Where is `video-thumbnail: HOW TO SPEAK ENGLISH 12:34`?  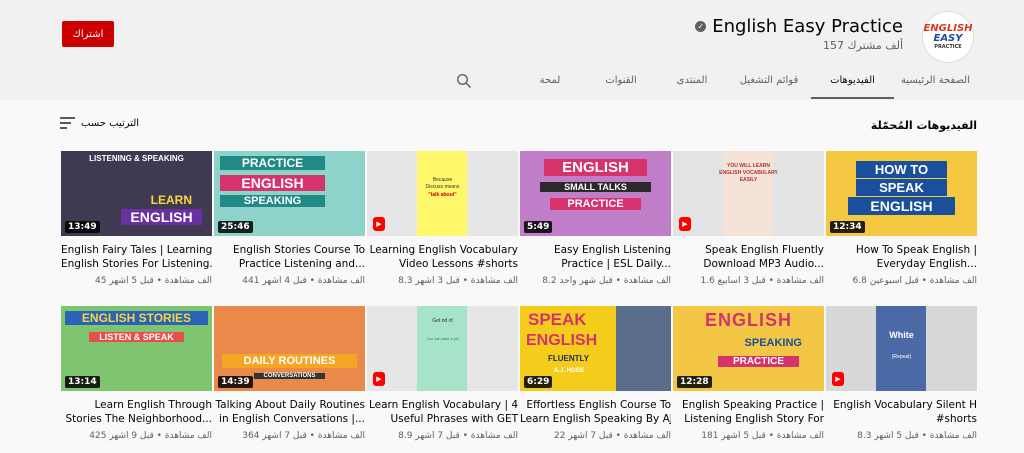
video-thumbnail: HOW TO SPEAK ENGLISH 12:34 is located at coordinates (901, 193).